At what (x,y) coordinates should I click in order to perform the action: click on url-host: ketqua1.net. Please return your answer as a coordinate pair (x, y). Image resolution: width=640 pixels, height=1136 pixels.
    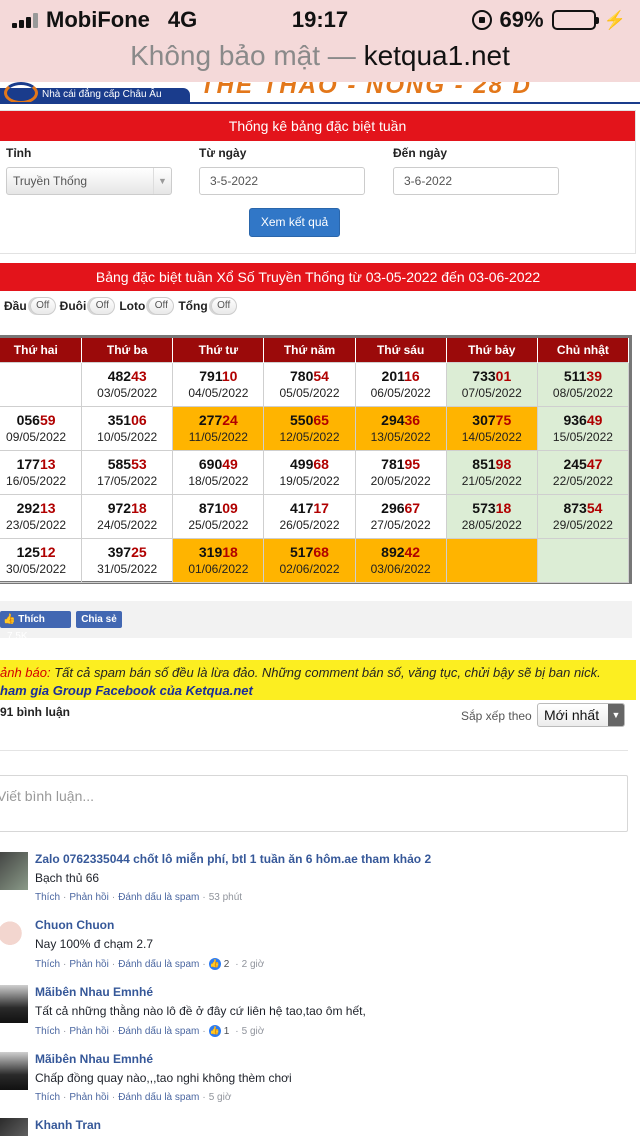
    Looking at the image, I should click on (436, 55).